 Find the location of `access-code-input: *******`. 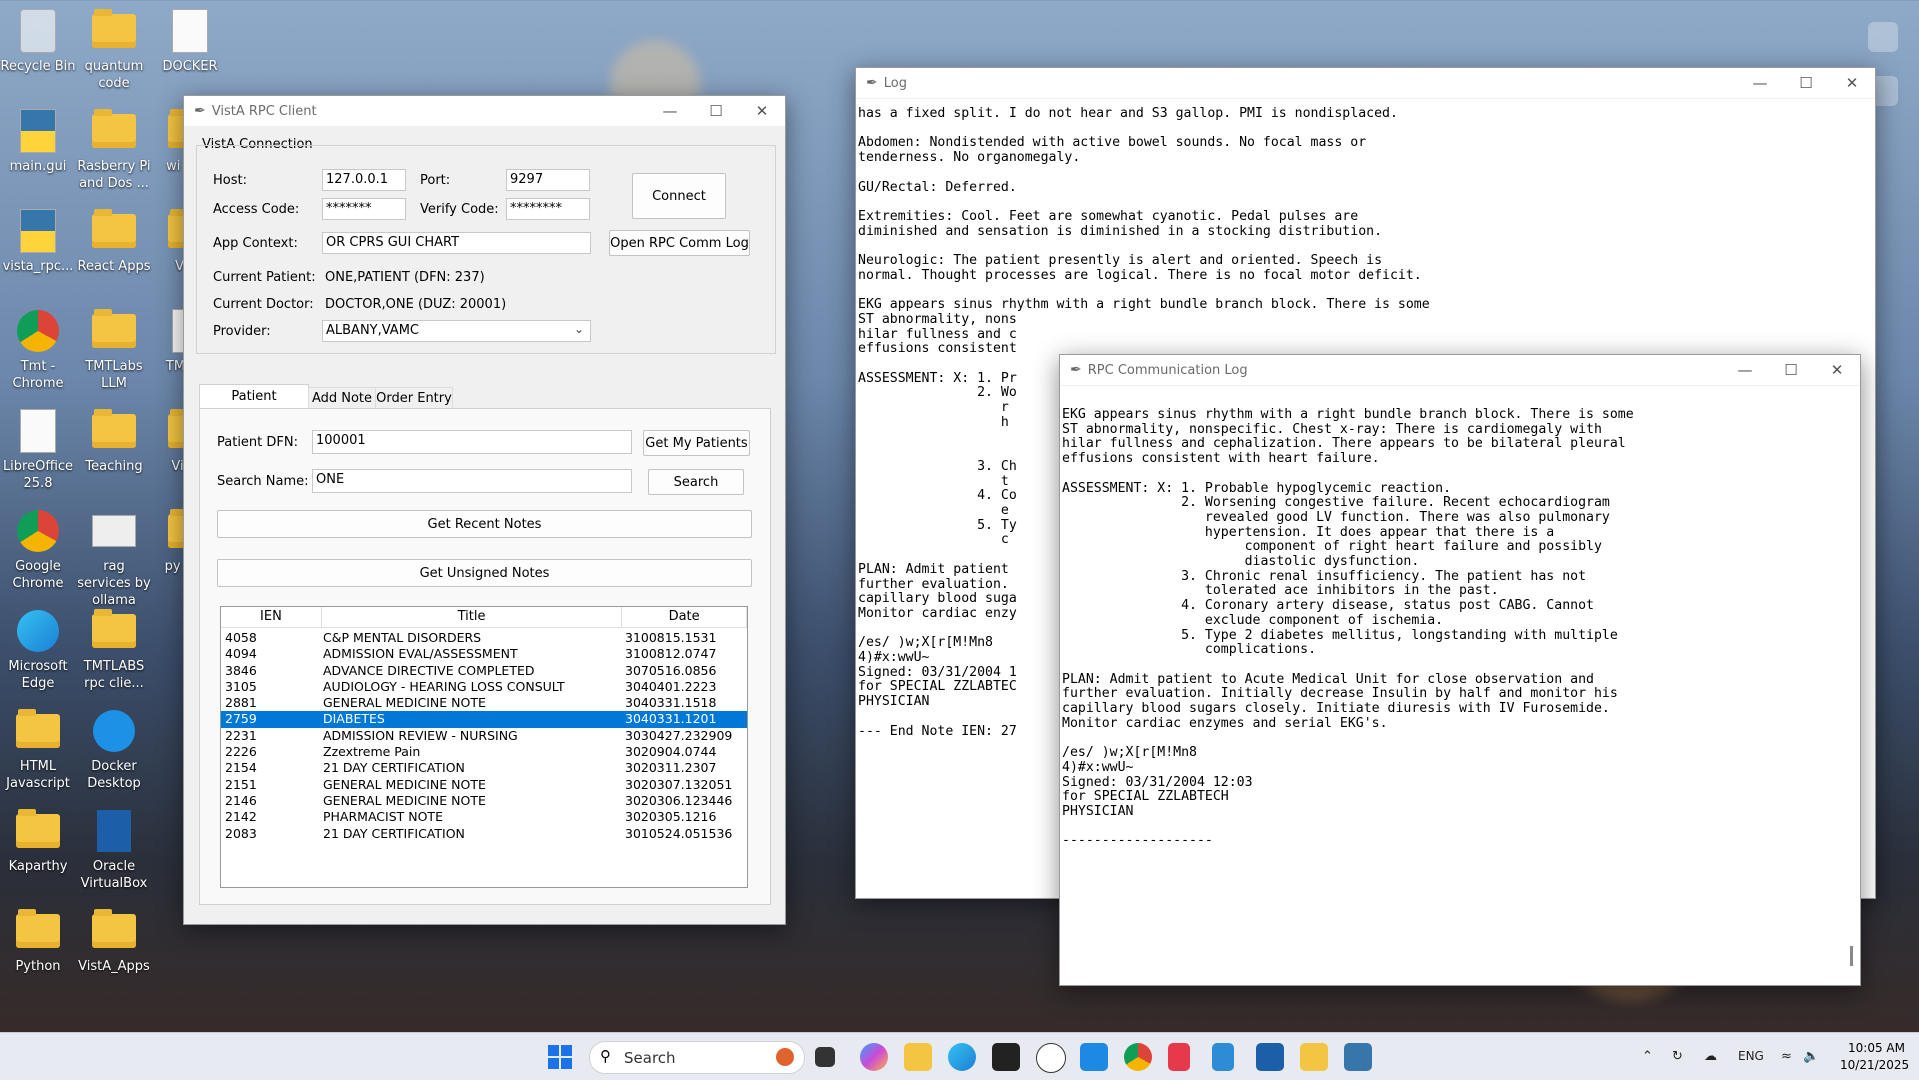

access-code-input: ******* is located at coordinates (364, 209).